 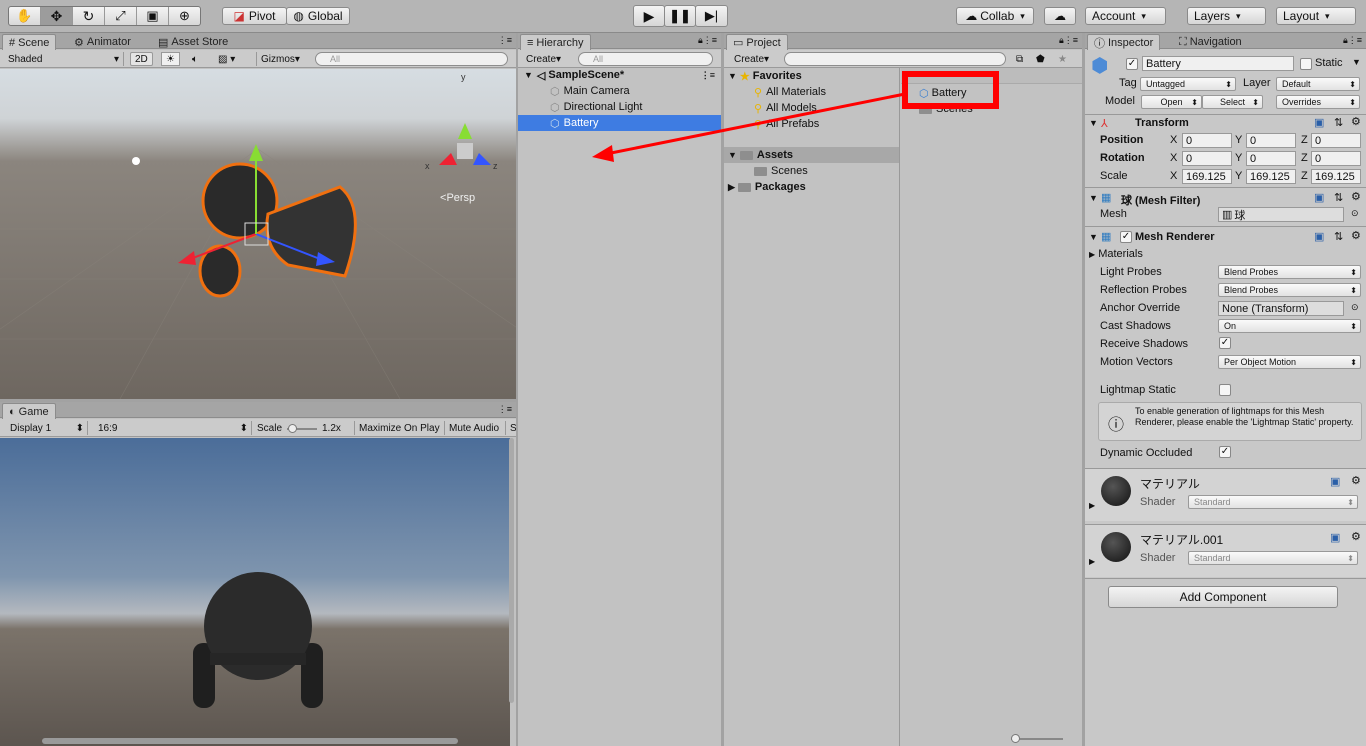 I want to click on transform-x-input: 169.125, so click(x=1207, y=176).